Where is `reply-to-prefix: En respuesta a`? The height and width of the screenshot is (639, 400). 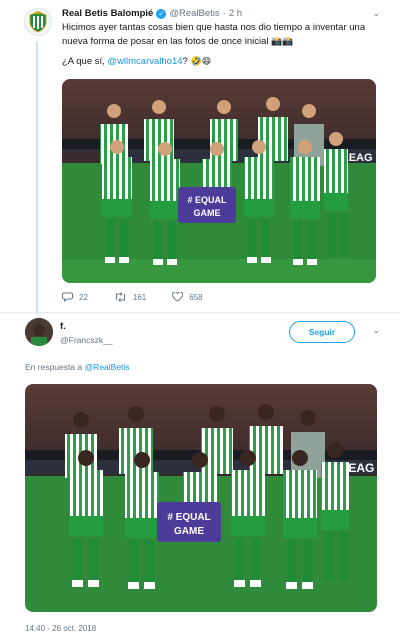 reply-to-prefix: En respuesta a is located at coordinates (55, 367).